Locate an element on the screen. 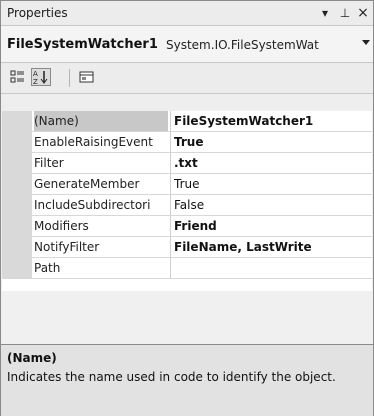  property-pages-icon is located at coordinates (86, 77).